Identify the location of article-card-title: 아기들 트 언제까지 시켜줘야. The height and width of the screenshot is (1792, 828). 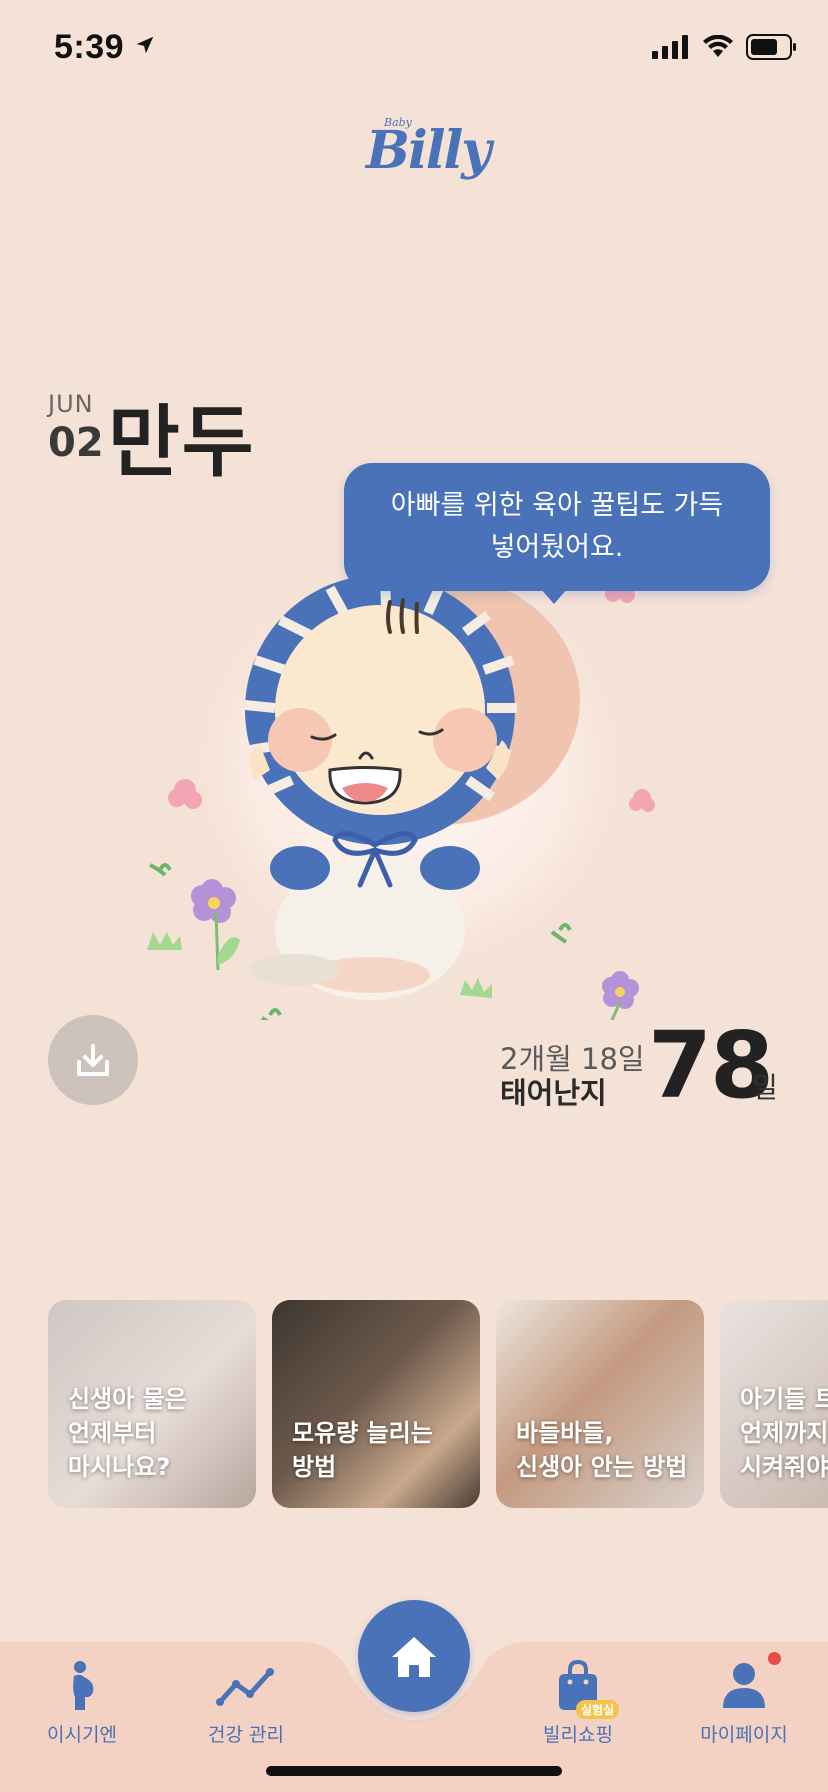
(784, 1433).